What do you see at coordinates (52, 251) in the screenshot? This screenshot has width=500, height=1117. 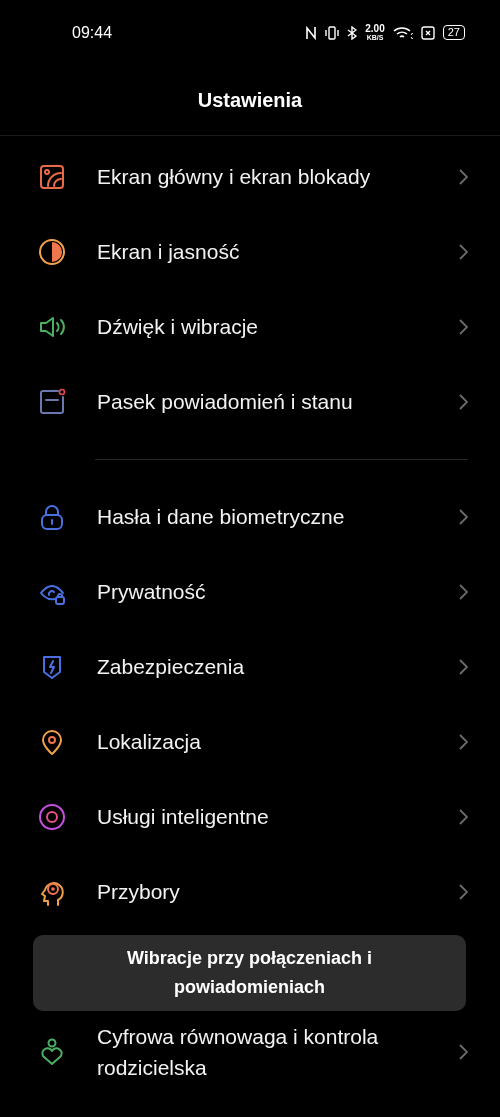 I see `brightness-icon` at bounding box center [52, 251].